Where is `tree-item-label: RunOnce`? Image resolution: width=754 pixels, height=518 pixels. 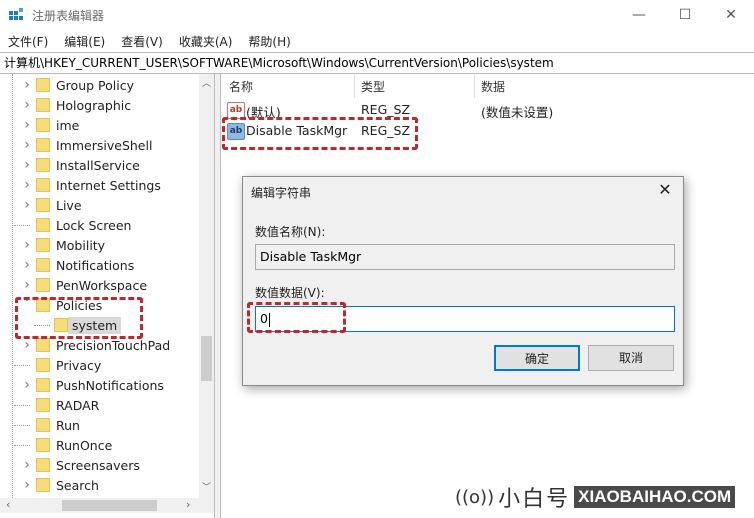 tree-item-label: RunOnce is located at coordinates (84, 445).